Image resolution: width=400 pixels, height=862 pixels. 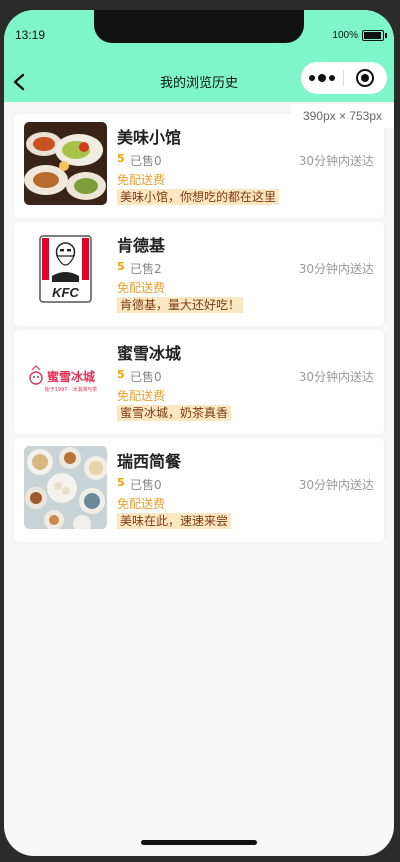 I want to click on shop-card: 美味小馆 5 已售0 30分钟内送达 免配送费 美味小馆，你想吃的都在这里, so click(x=199, y=166).